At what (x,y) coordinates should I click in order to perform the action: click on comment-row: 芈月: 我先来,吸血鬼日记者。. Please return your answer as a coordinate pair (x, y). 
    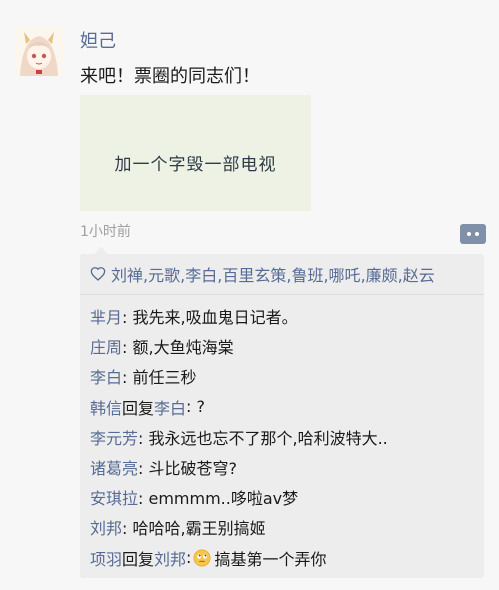
    Looking at the image, I should click on (282, 316).